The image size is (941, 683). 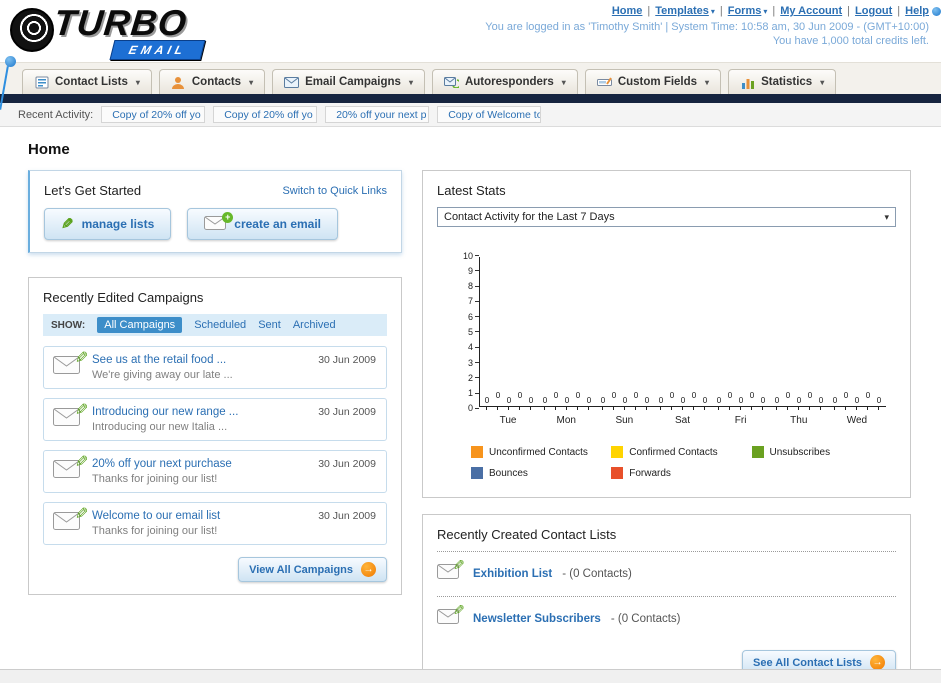 I want to click on tab-email-campaigns: Email Campaigns, so click(x=348, y=81).